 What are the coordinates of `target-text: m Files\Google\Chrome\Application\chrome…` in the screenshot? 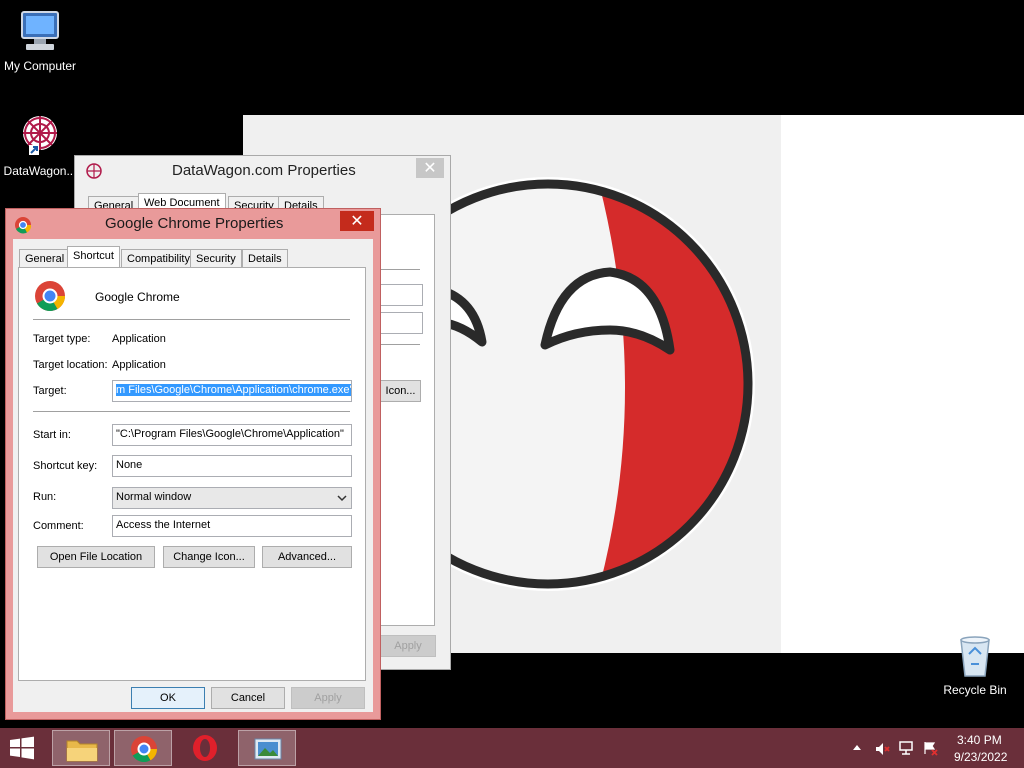 It's located at (234, 390).